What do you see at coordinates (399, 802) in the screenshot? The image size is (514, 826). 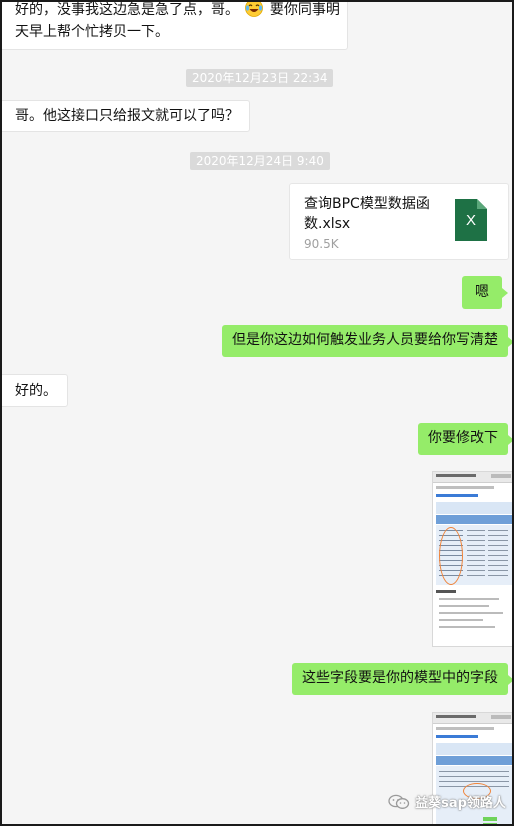 I see `wechat-icon` at bounding box center [399, 802].